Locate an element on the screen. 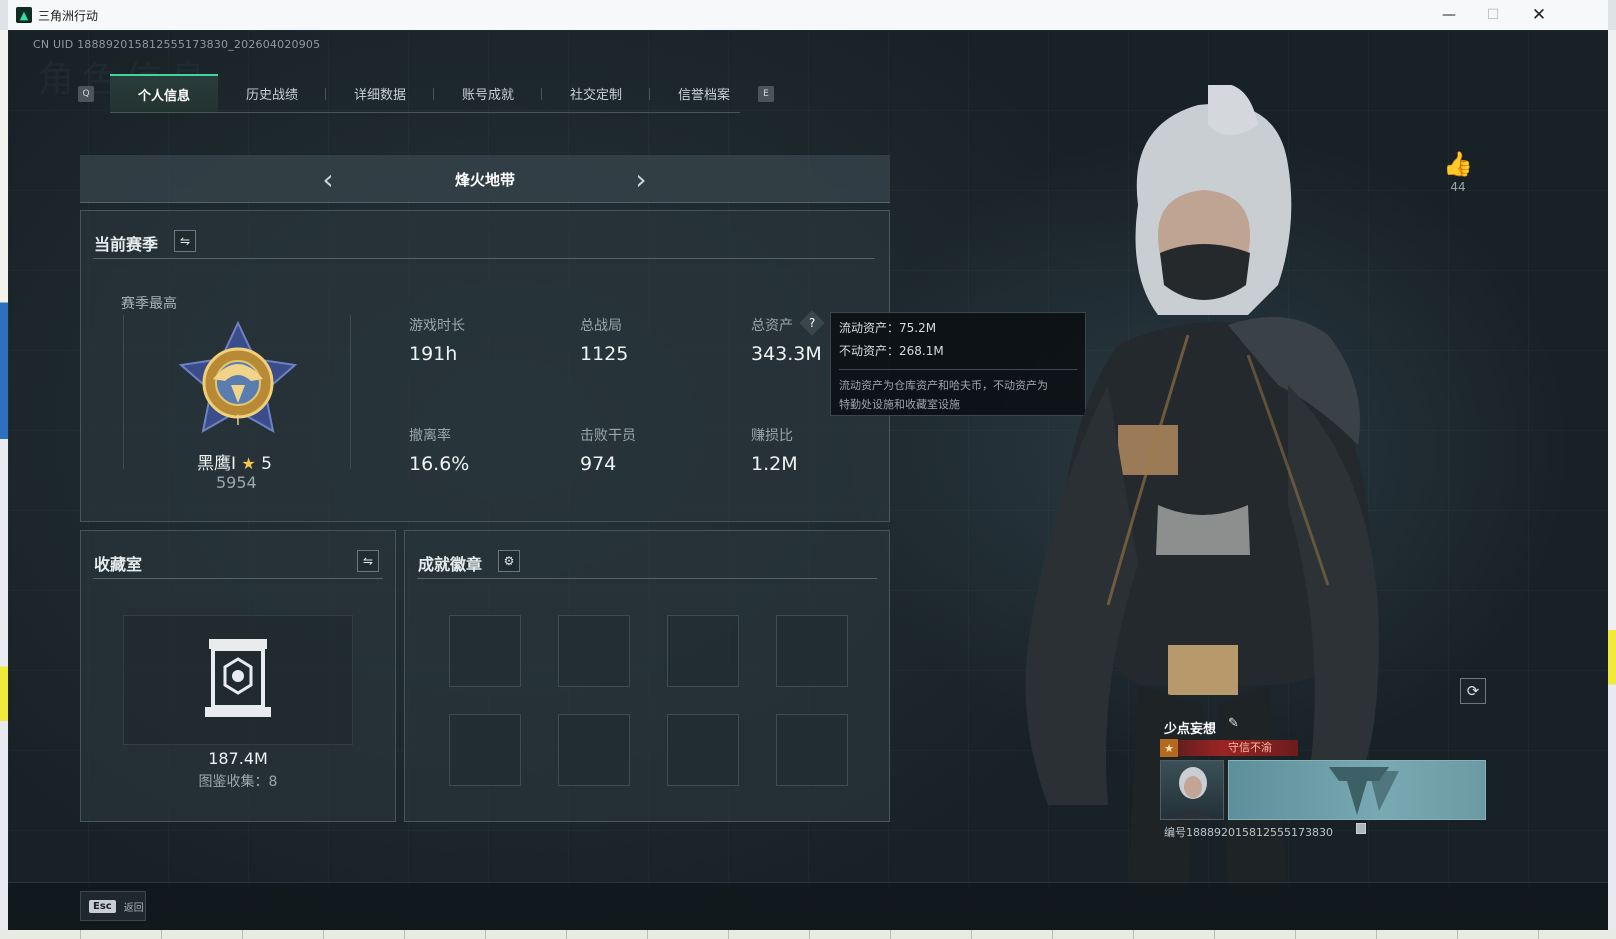  tab-bar: Q 个人信息 历史战绩 详细数据 账号成就 社交定制 信誉档案 E is located at coordinates (426, 93).